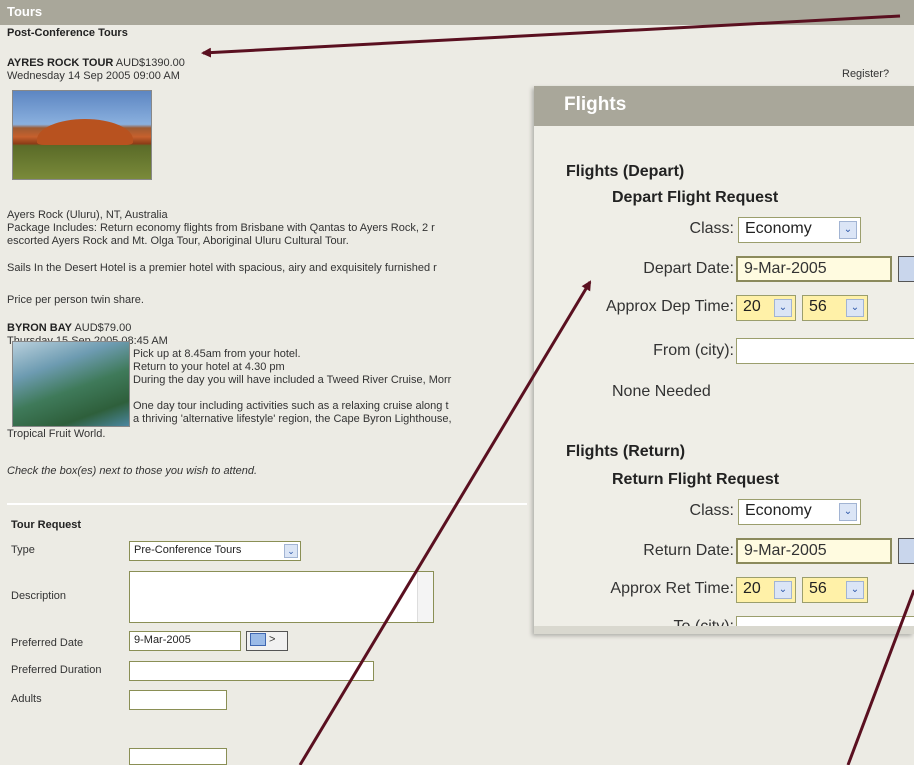 The image size is (914, 765). I want to click on return-date-input: 9-Mar-2005, so click(814, 551).